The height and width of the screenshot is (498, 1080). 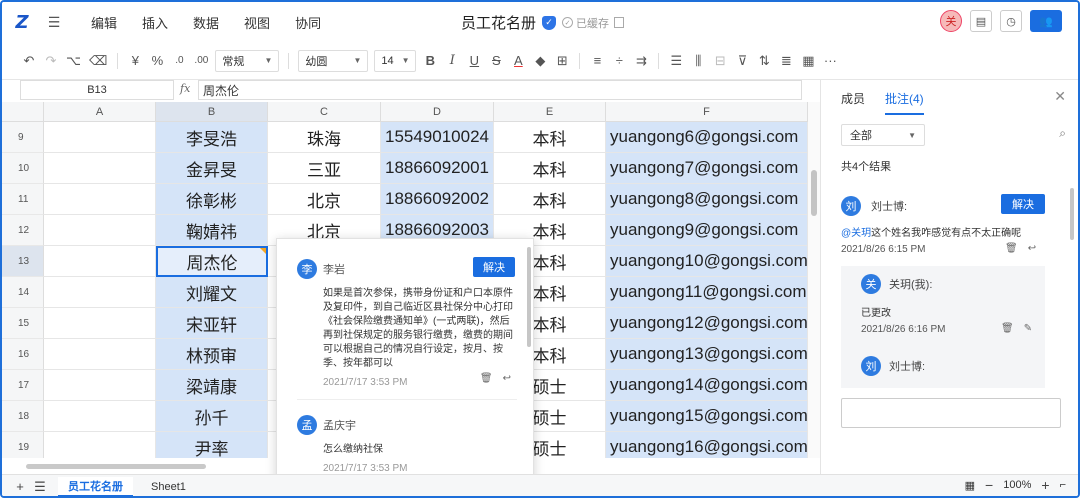 What do you see at coordinates (707, 112) in the screenshot?
I see `column-header-f: F` at bounding box center [707, 112].